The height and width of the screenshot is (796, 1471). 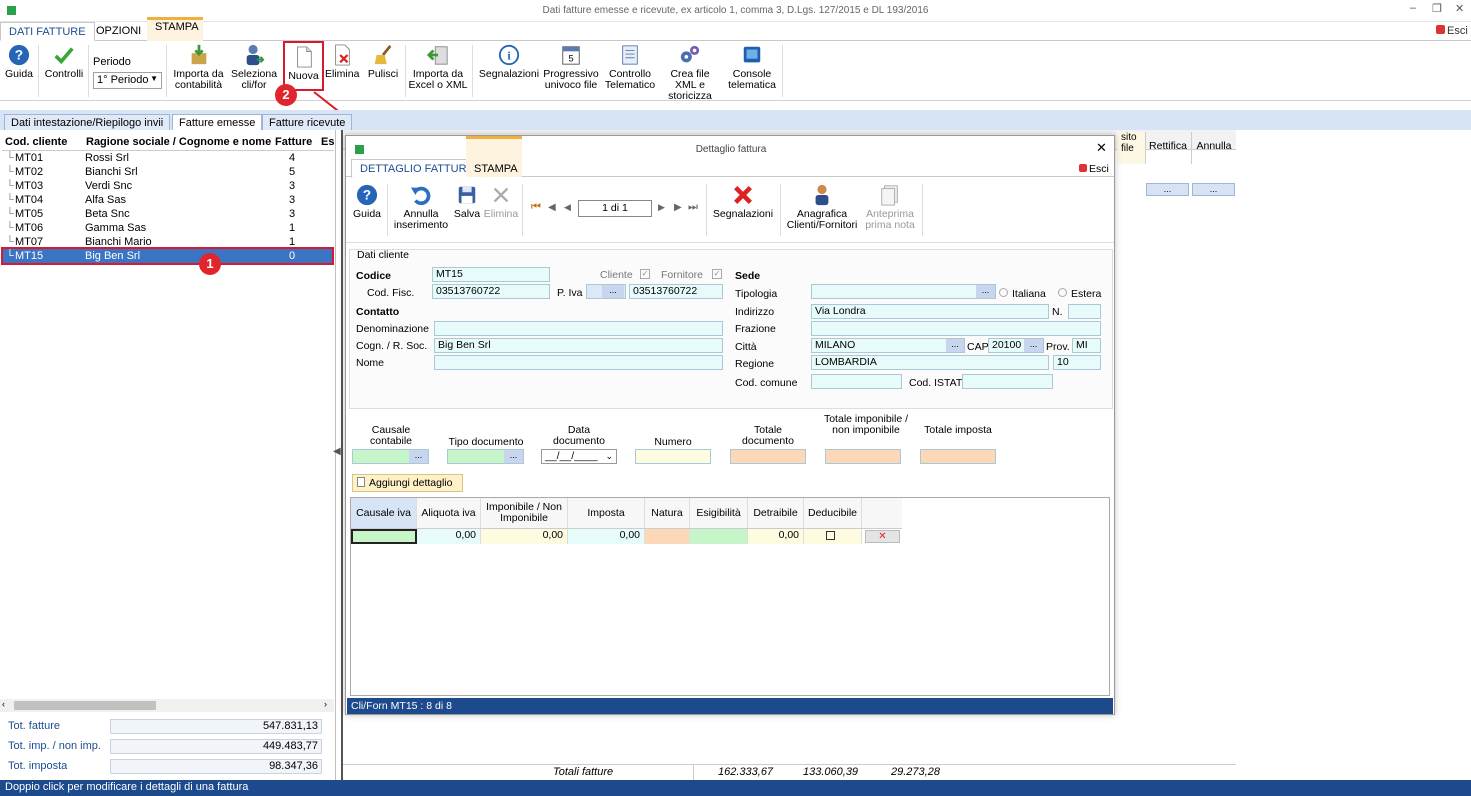 What do you see at coordinates (1131, 148) in the screenshot?
I see `col-esito-file: sito file` at bounding box center [1131, 148].